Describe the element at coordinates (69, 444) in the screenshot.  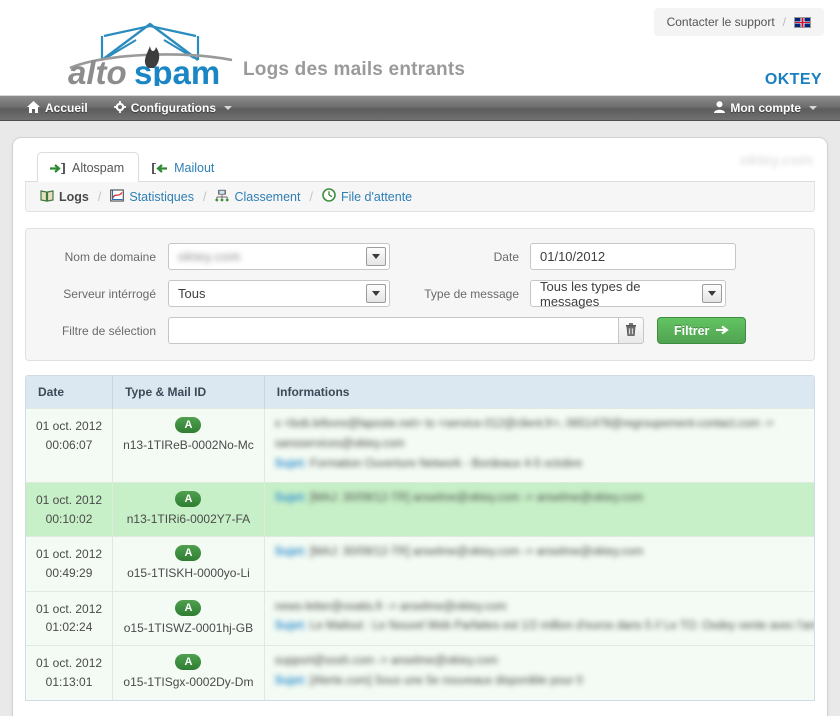
I see `log-time: 00:06:07` at that location.